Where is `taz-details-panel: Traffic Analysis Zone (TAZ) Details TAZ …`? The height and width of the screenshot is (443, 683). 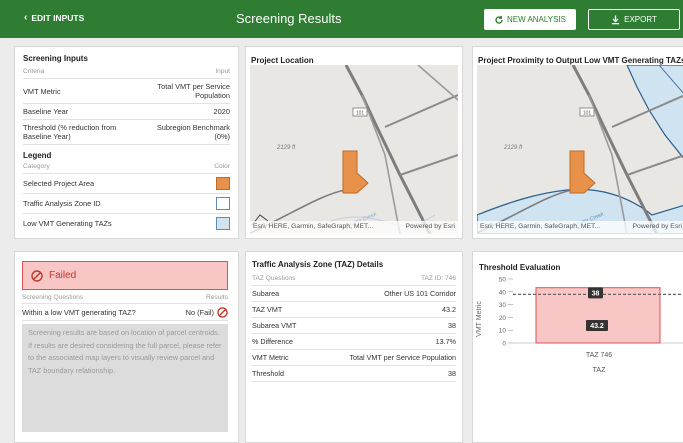
taz-details-panel: Traffic Analysis Zone (TAZ) Details TAZ … is located at coordinates (354, 347).